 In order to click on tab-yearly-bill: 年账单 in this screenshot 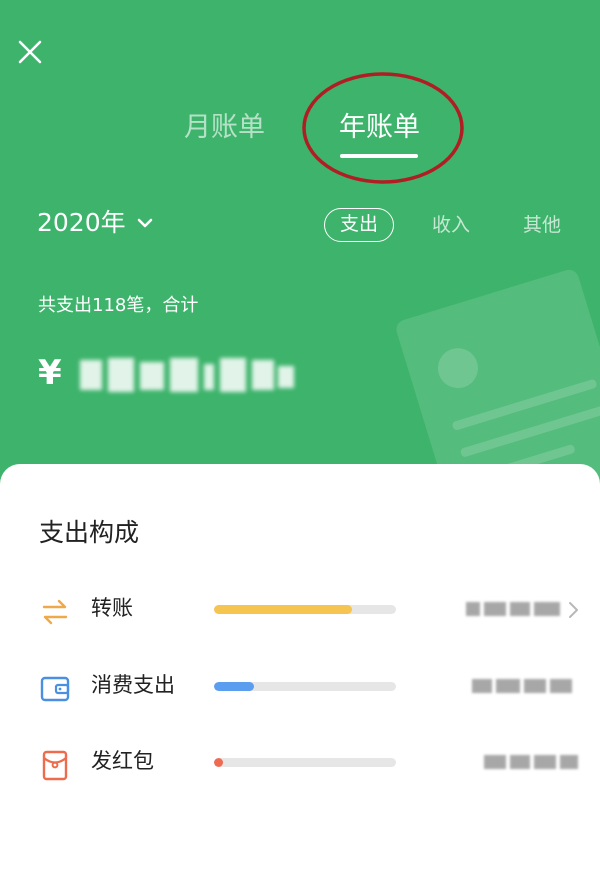, I will do `click(379, 128)`.